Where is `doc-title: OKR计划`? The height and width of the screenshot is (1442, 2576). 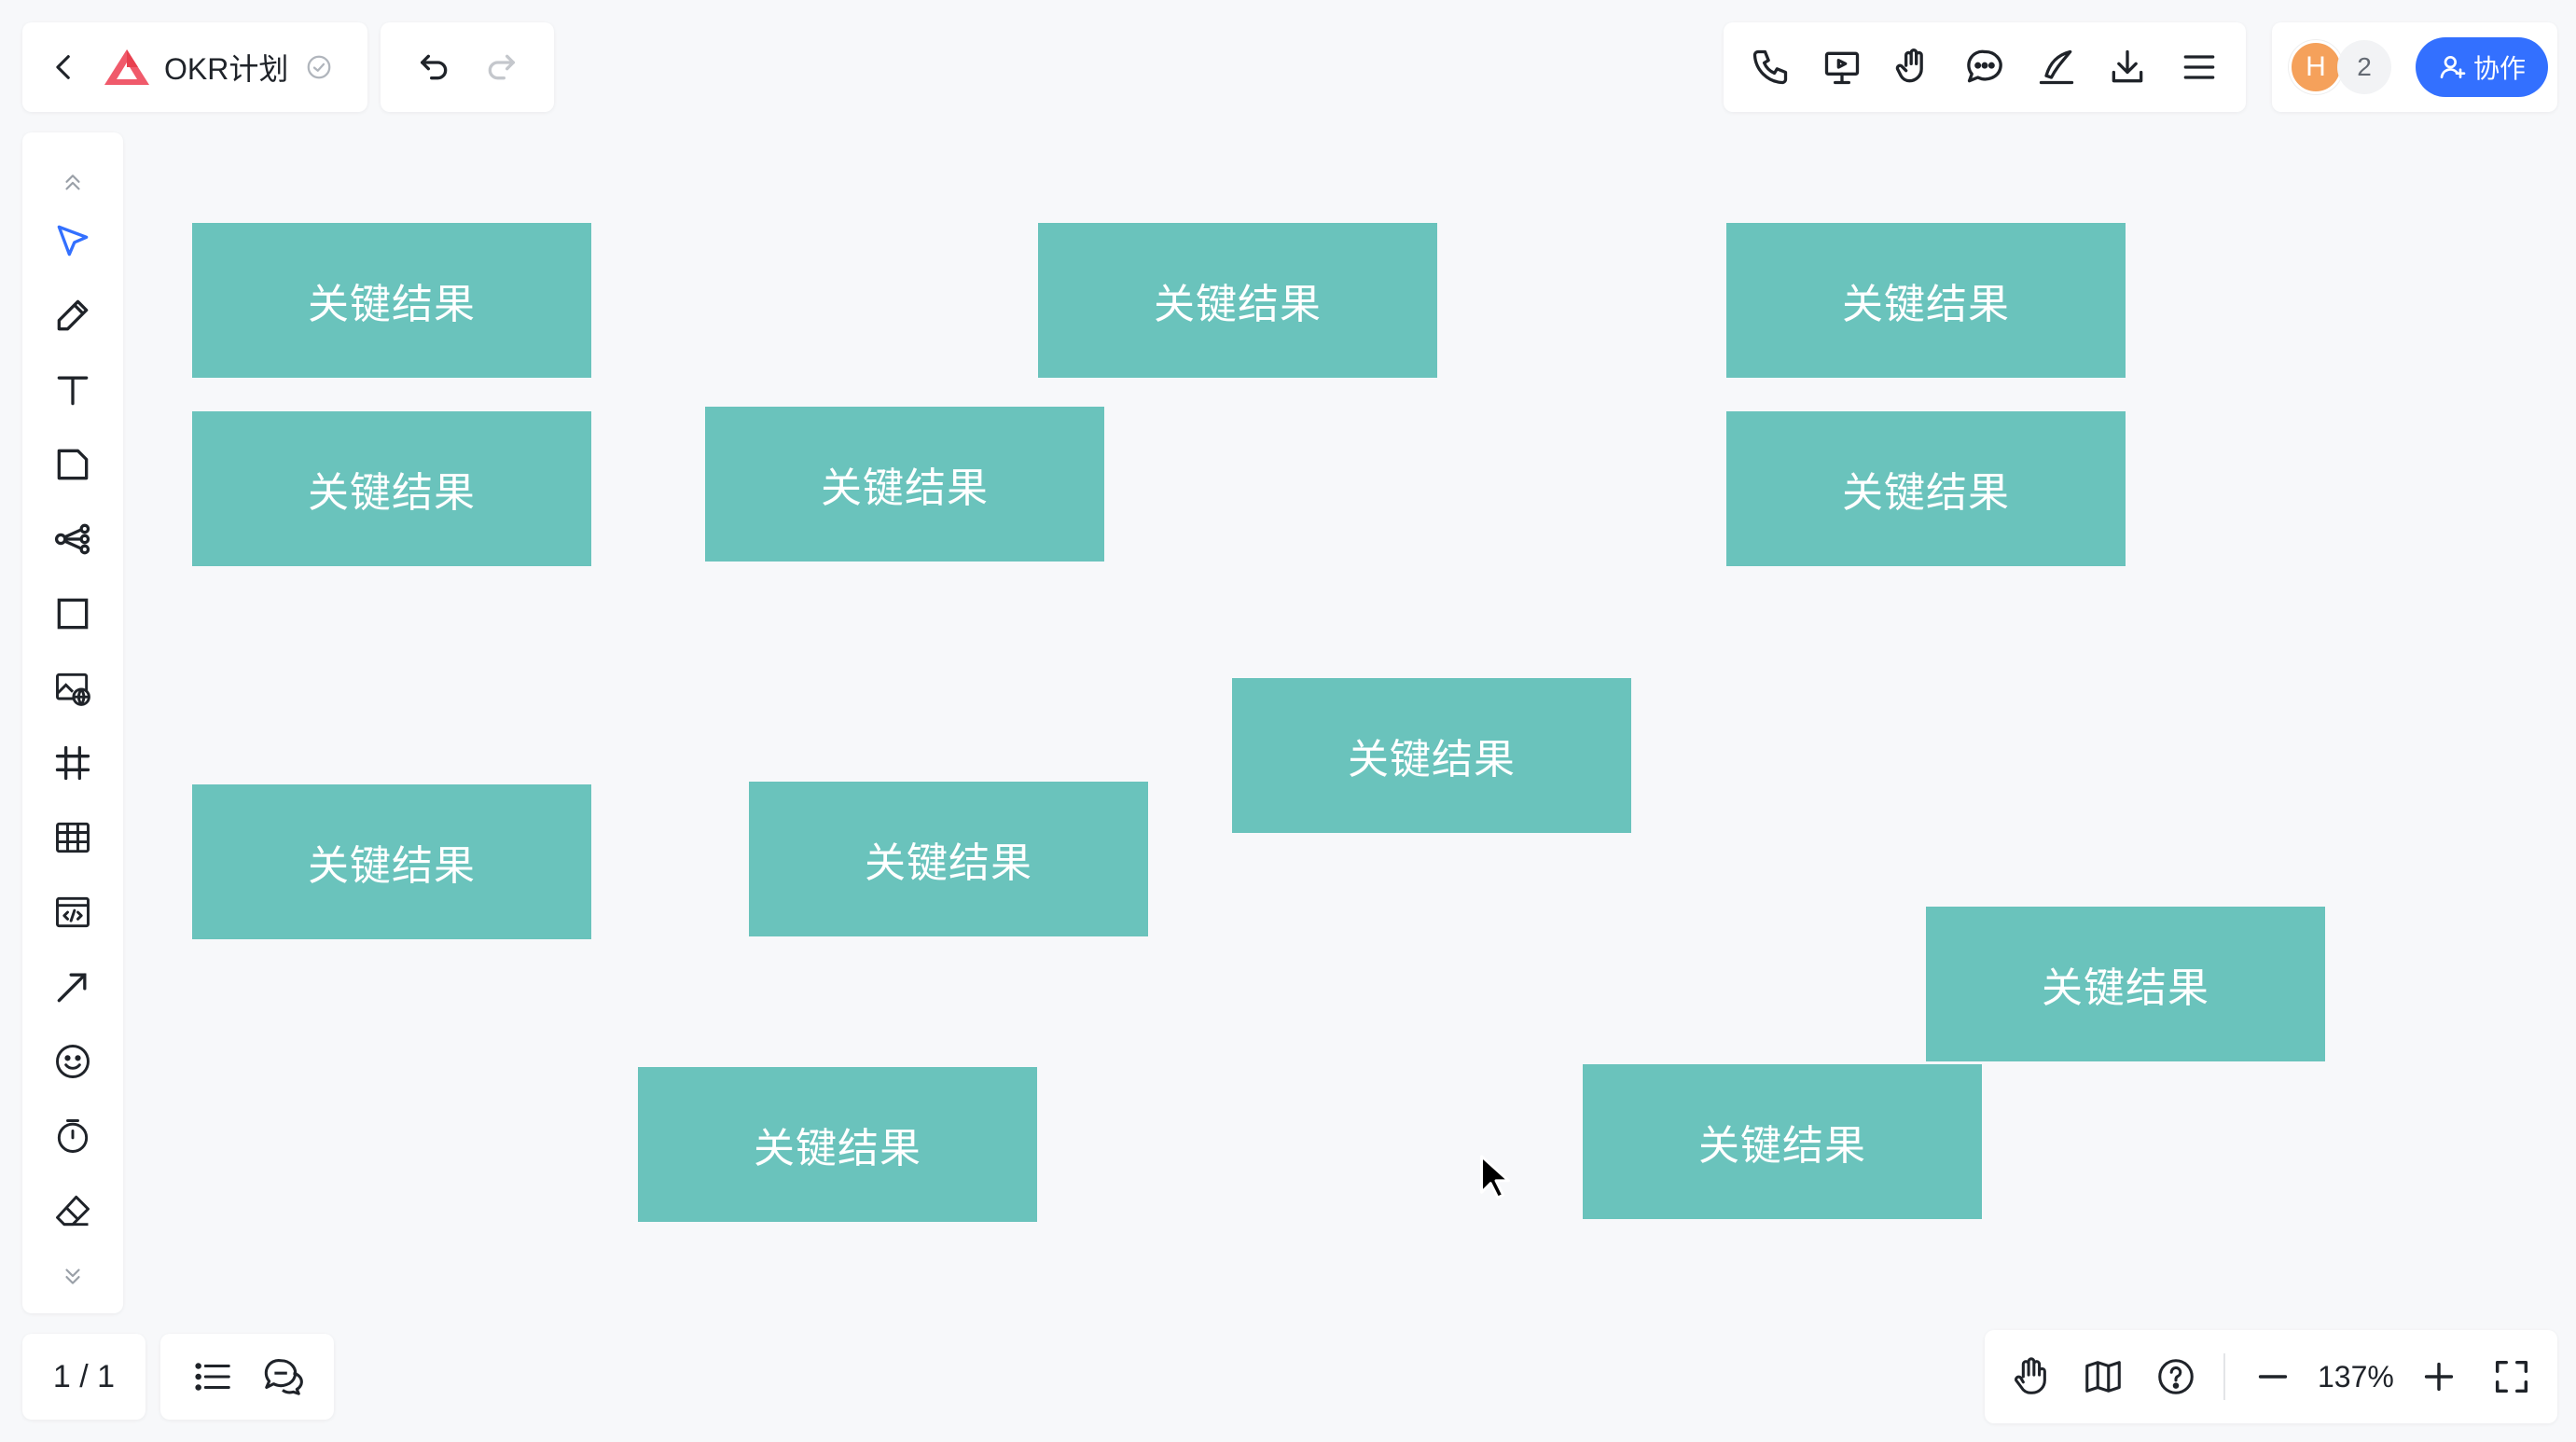
doc-title: OKR计划 is located at coordinates (226, 67).